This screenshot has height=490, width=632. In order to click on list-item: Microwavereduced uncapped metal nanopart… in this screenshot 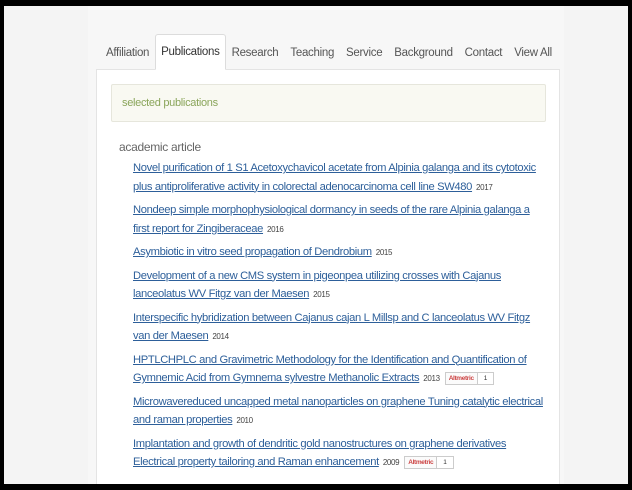, I will do `click(338, 412)`.